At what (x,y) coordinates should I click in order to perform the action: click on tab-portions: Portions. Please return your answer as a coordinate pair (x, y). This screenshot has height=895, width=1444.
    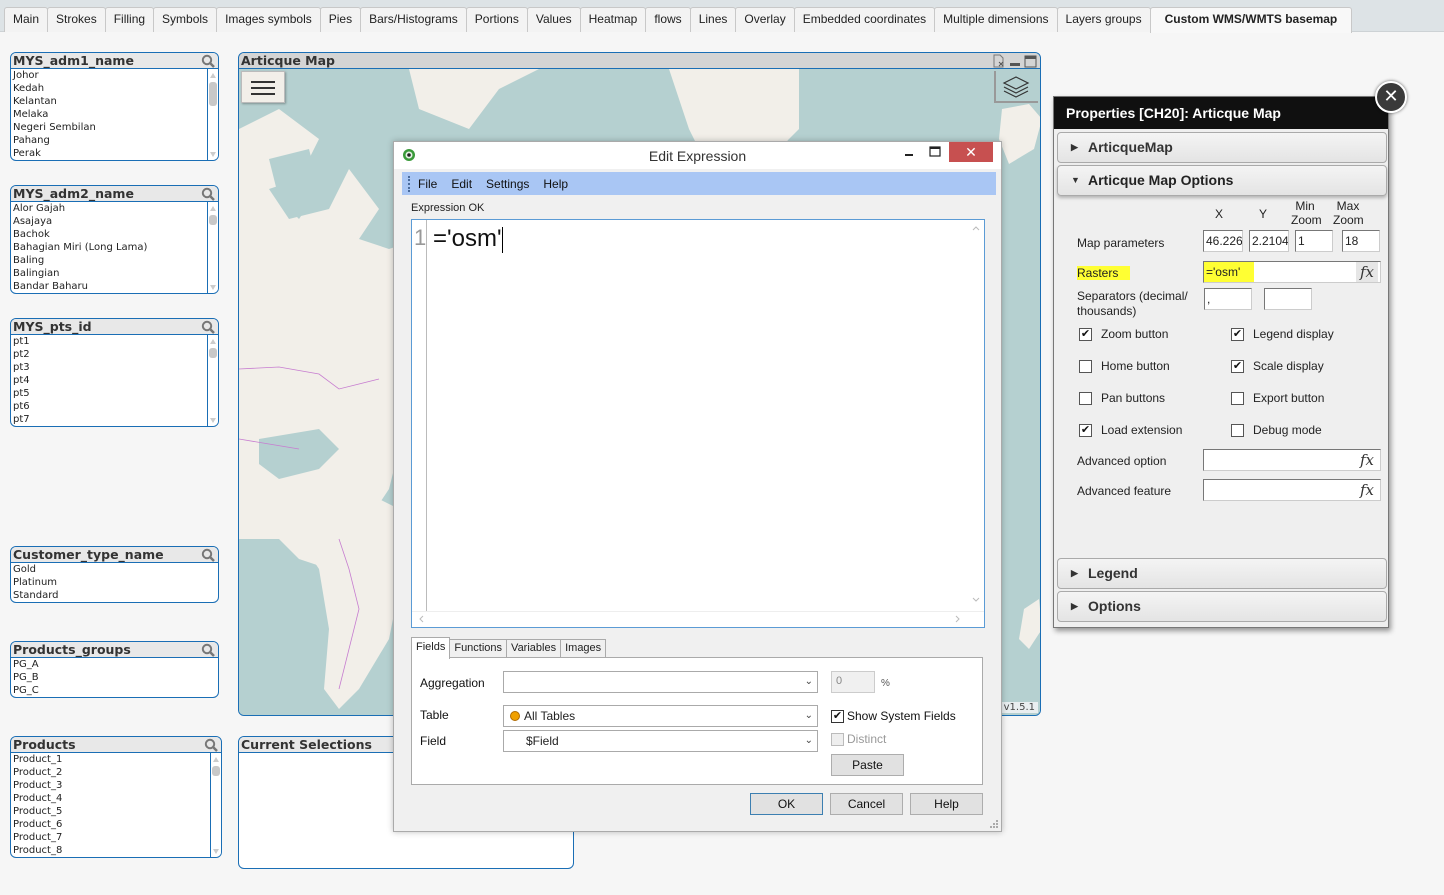
    Looking at the image, I should click on (496, 19).